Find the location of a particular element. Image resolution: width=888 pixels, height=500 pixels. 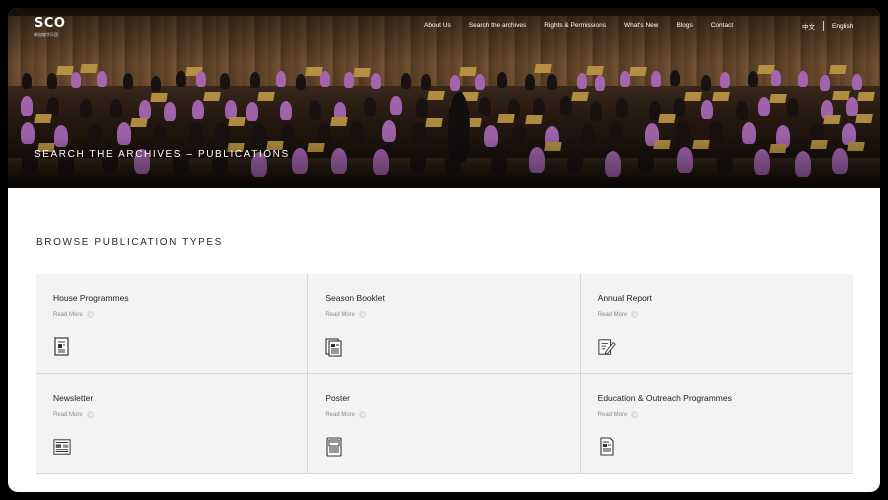

lang-divider is located at coordinates (823, 26).